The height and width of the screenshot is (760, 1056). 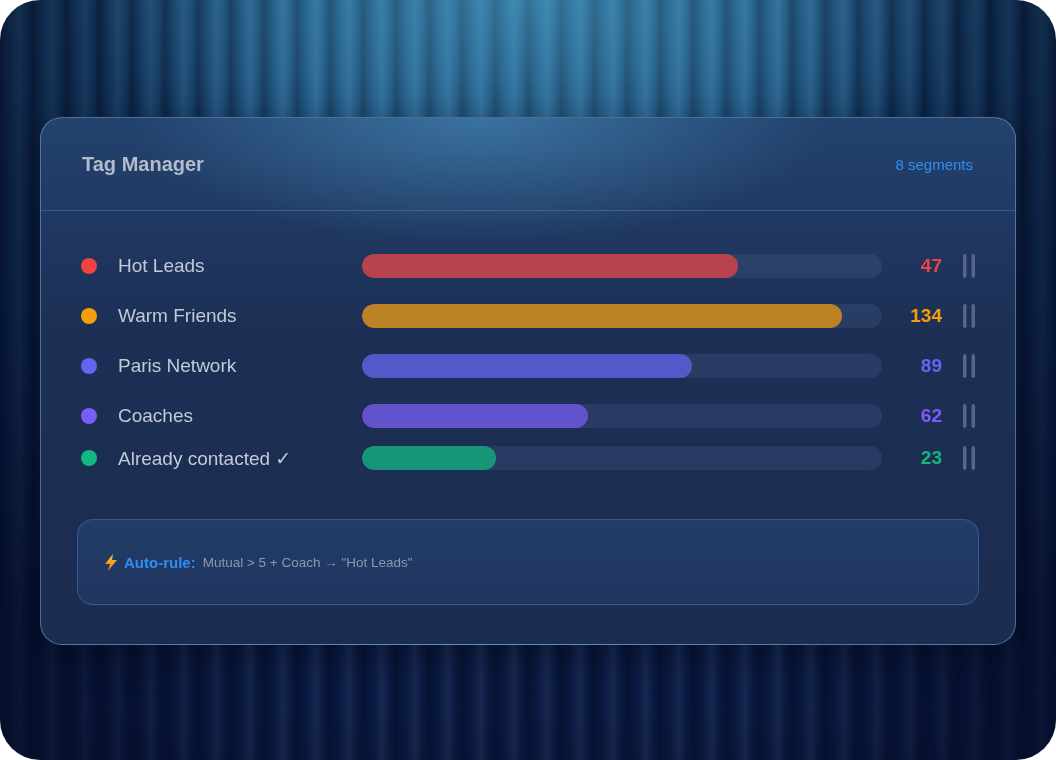 I want to click on tag-name: Paris Network, so click(x=178, y=366).